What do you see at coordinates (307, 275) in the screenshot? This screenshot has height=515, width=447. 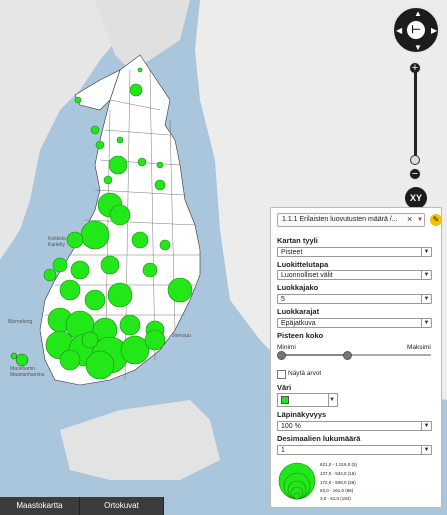 I see `method-value: Luonnolliset välit` at bounding box center [307, 275].